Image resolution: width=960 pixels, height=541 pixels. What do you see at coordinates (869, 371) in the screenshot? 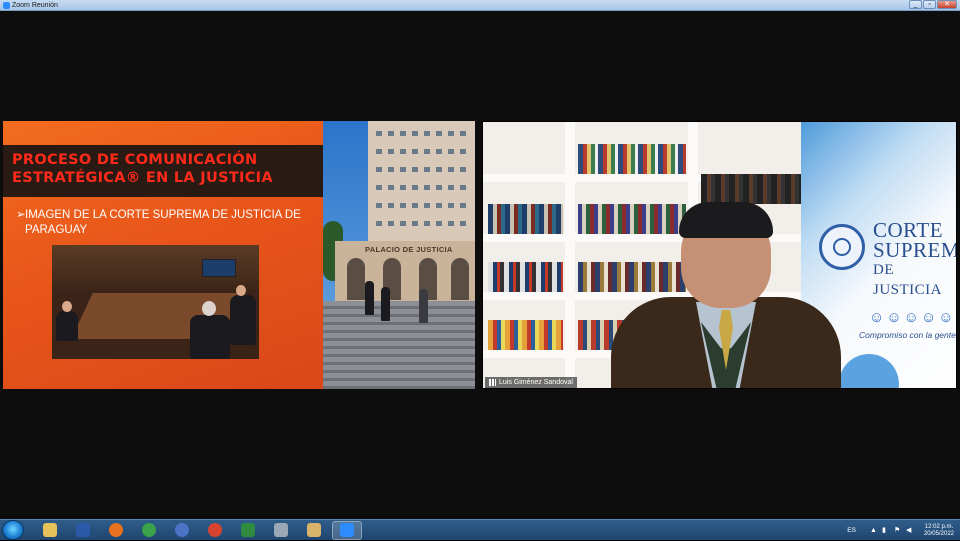
I see `sun-logo-icon` at bounding box center [869, 371].